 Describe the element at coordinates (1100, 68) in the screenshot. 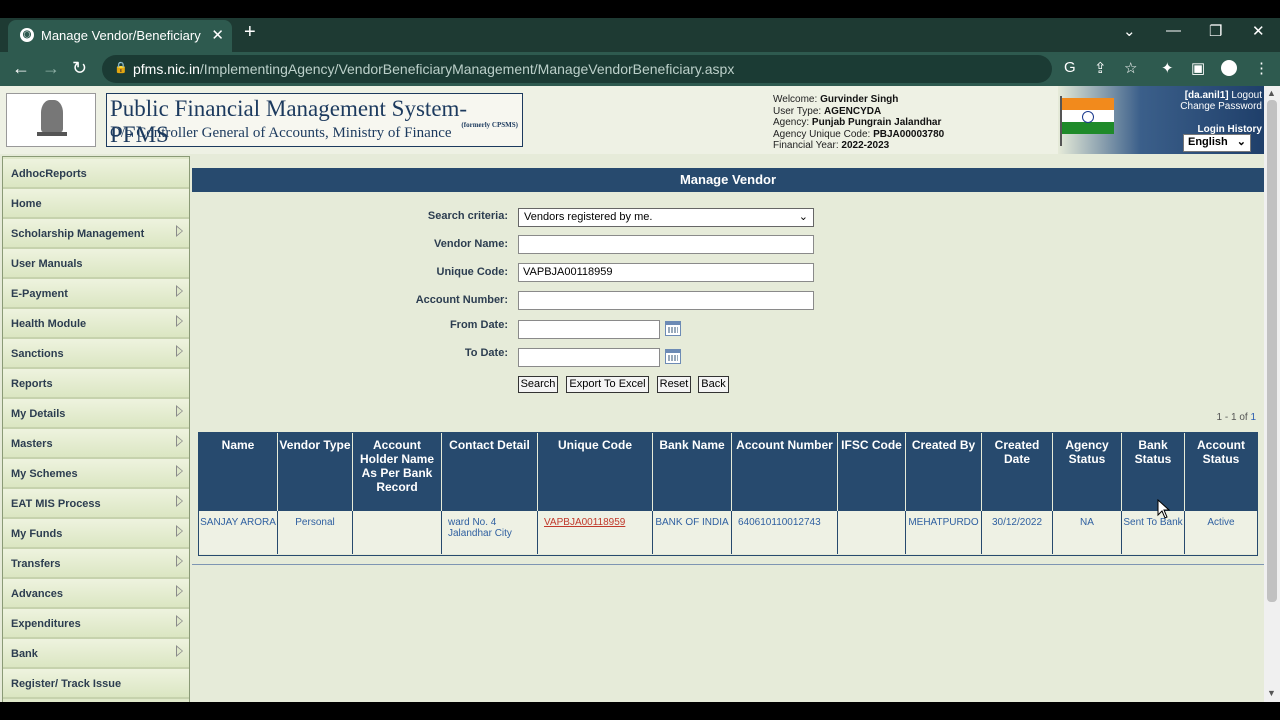

I see `share-icon: ⇪` at that location.